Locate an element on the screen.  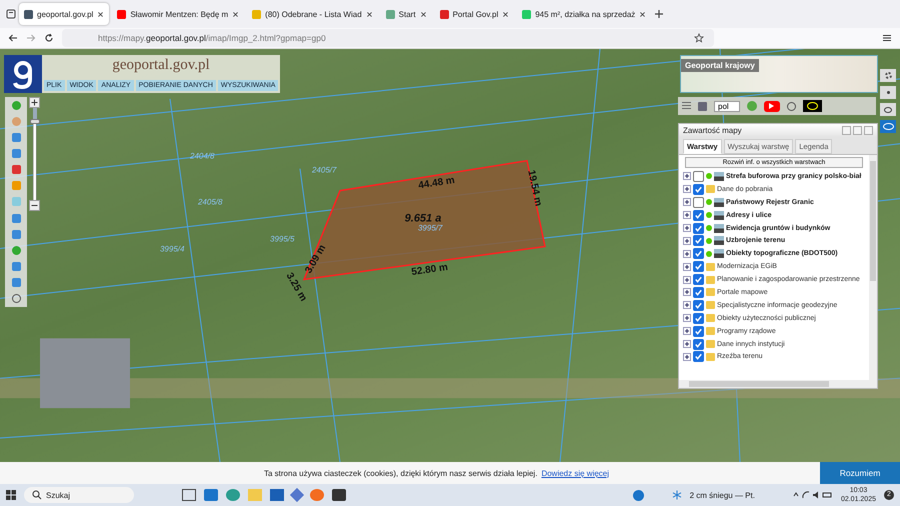
search-icon is located at coordinates (37, 495).